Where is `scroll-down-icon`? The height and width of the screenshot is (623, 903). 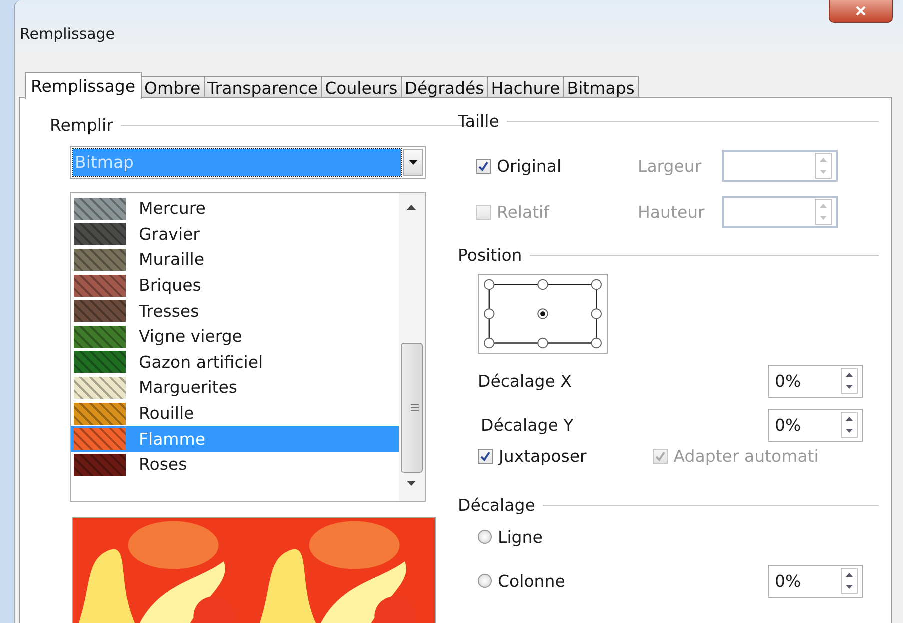 scroll-down-icon is located at coordinates (411, 483).